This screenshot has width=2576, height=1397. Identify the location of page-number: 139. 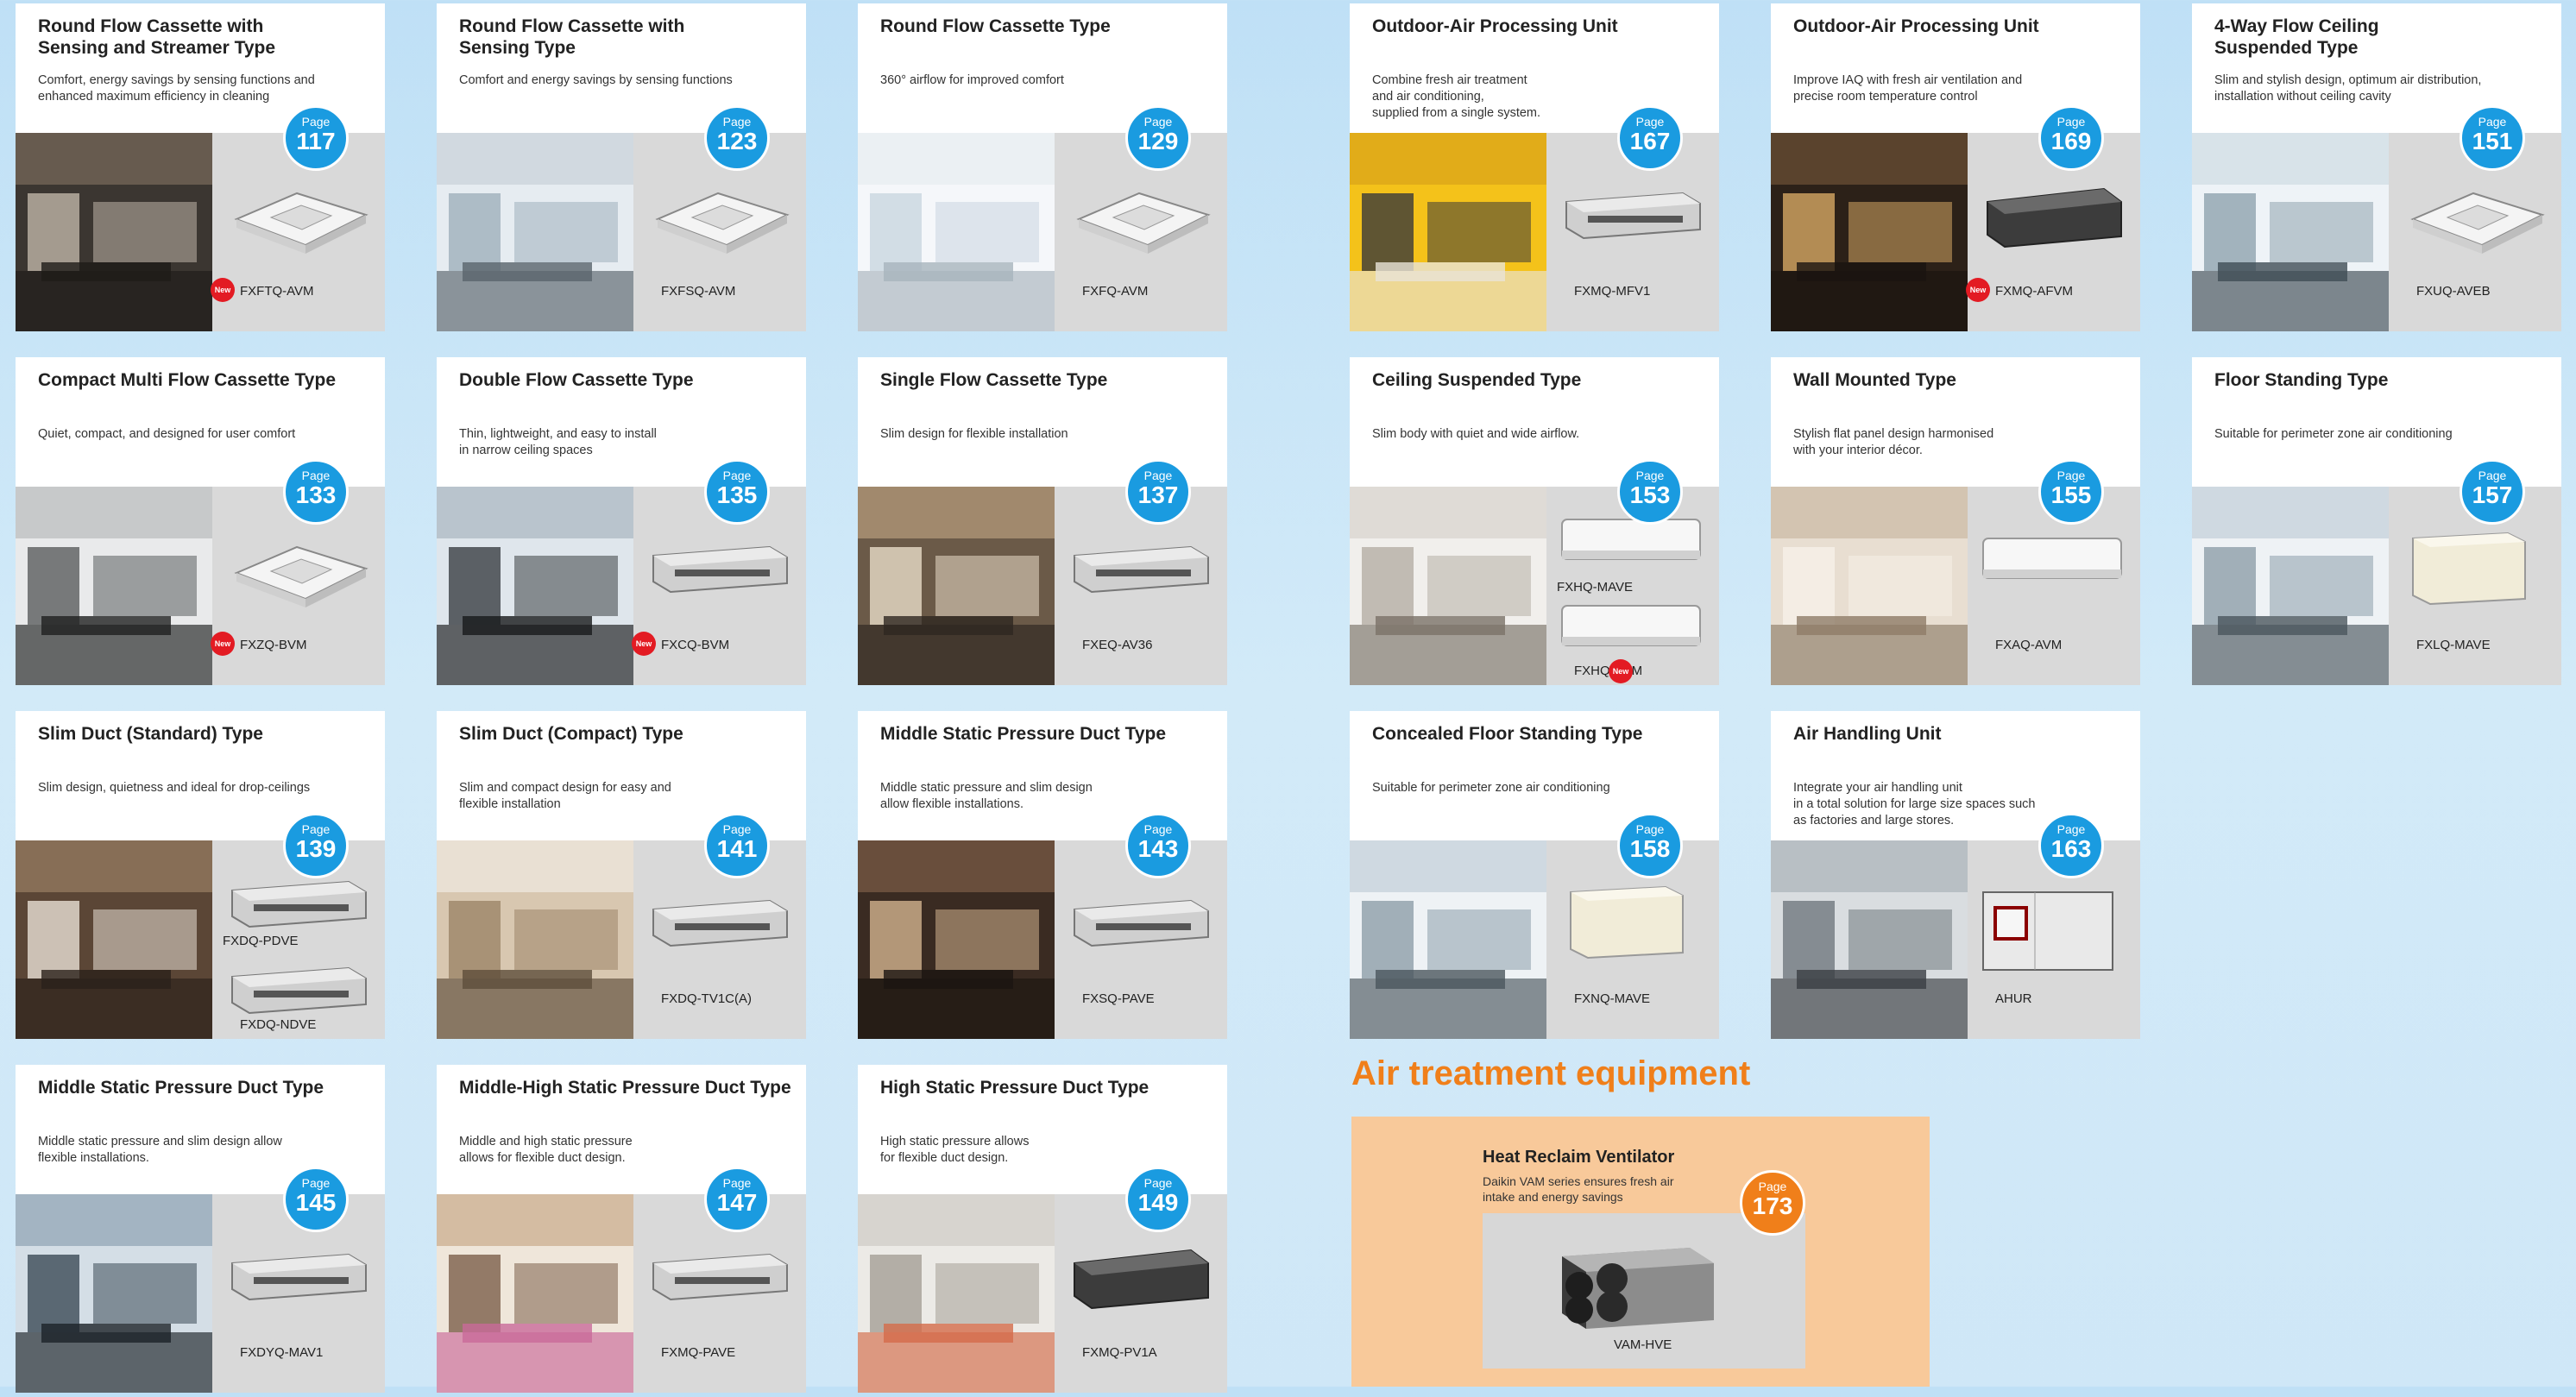
(316, 849).